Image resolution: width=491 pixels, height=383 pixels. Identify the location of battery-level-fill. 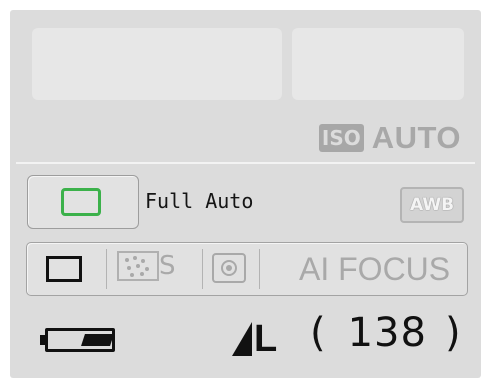
(97, 340).